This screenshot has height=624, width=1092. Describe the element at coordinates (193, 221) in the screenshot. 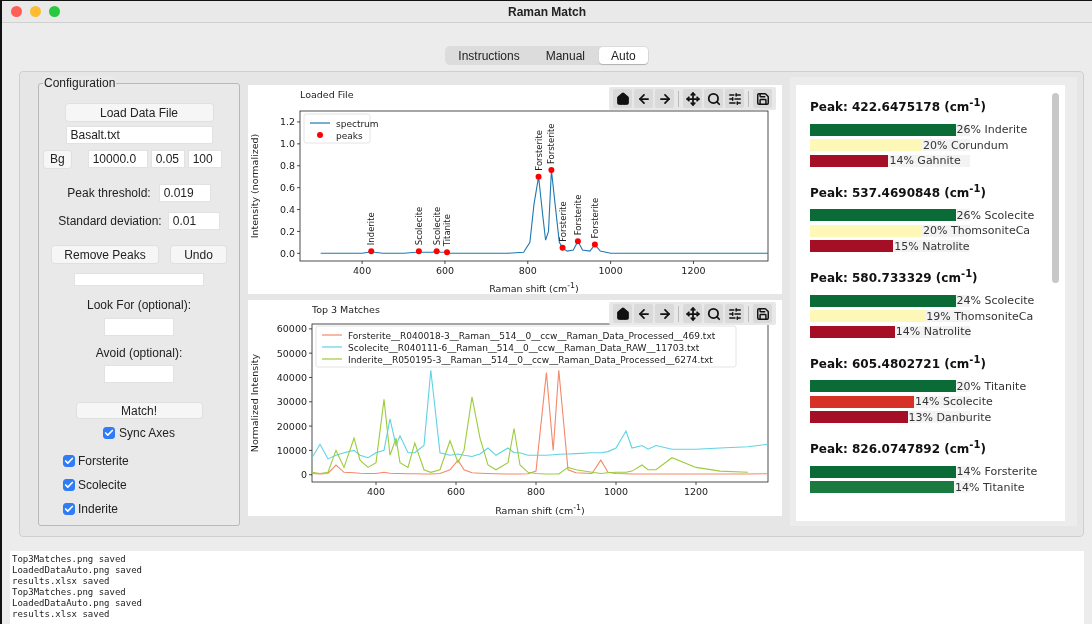

I see `deviation-field: 0.01` at that location.